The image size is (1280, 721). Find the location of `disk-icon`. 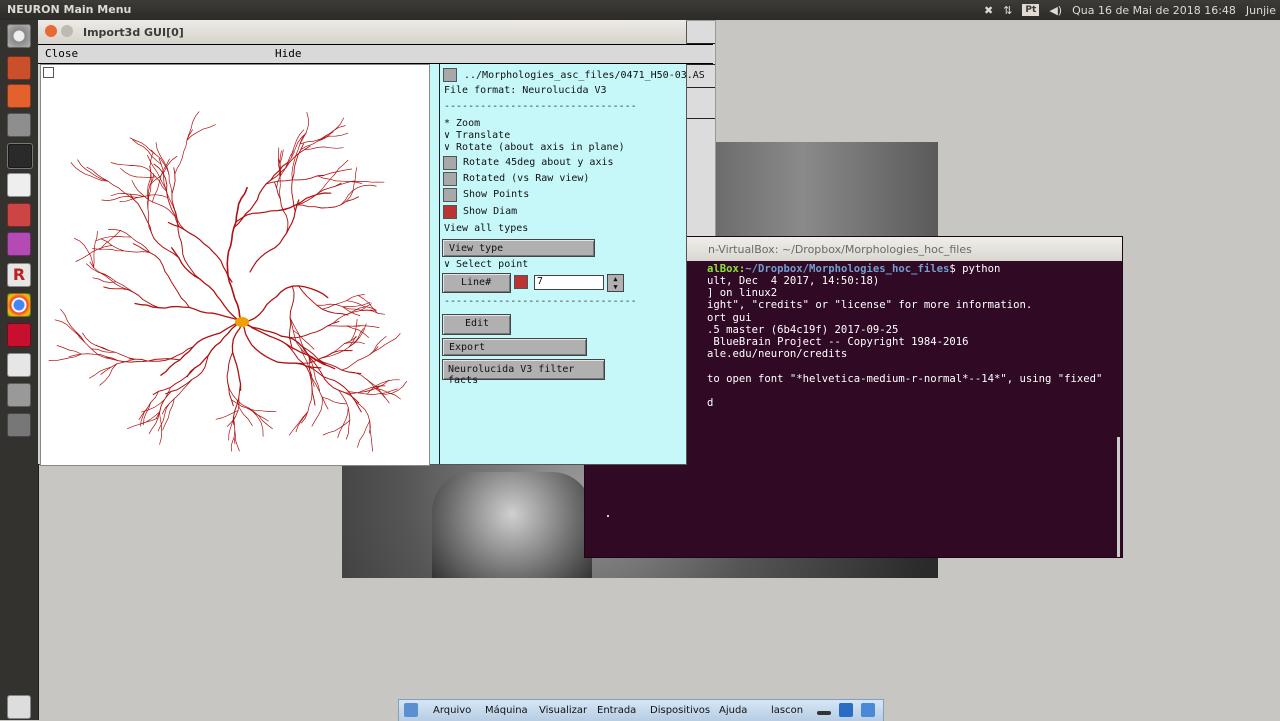

disk-icon is located at coordinates (19, 395).